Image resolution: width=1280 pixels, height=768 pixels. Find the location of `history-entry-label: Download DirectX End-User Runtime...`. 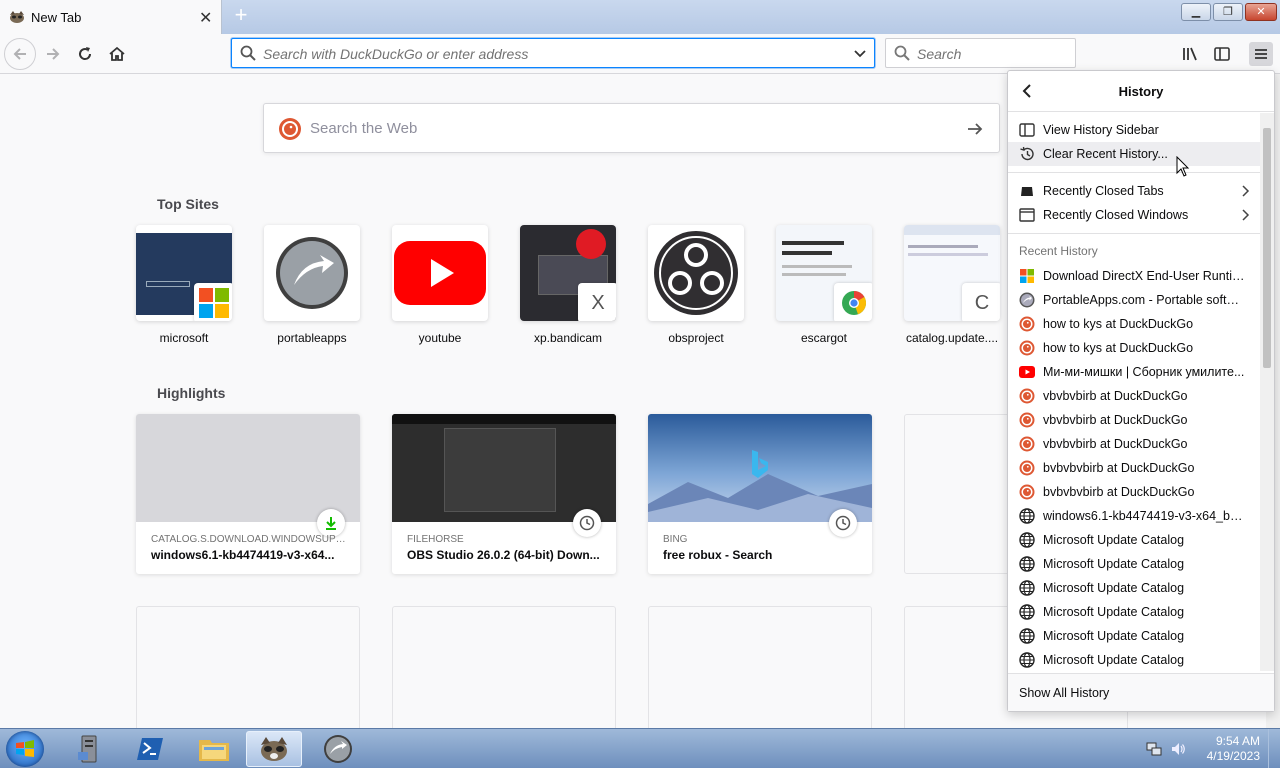

history-entry-label: Download DirectX End-User Runtime... is located at coordinates (1145, 276).